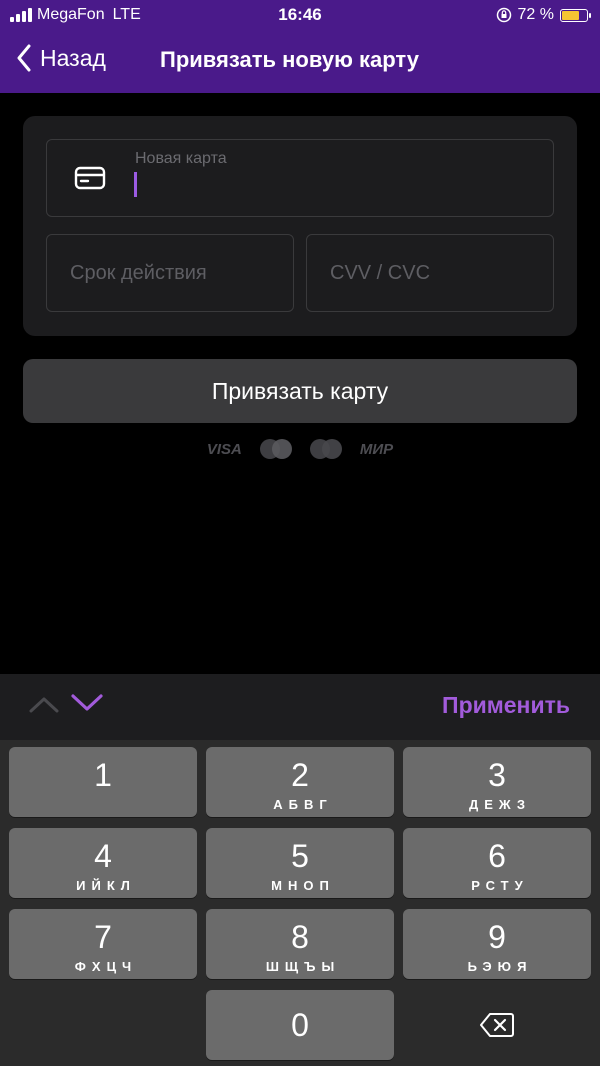 The width and height of the screenshot is (600, 1066). What do you see at coordinates (503, 15) in the screenshot?
I see `orientation-lock-icon` at bounding box center [503, 15].